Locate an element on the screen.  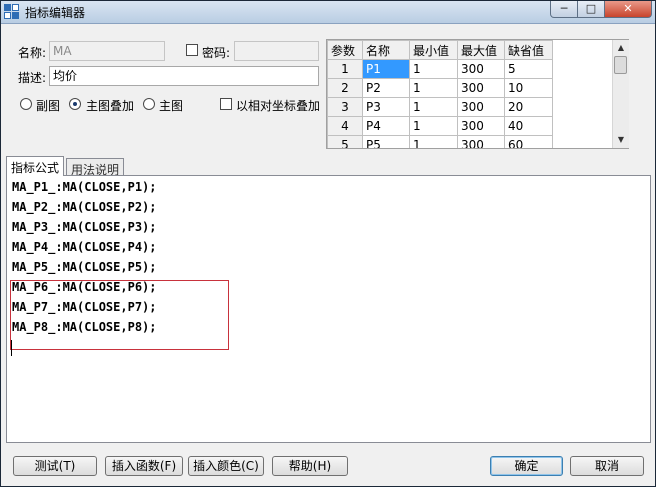
relative-axis-checkbox is located at coordinates (226, 104).